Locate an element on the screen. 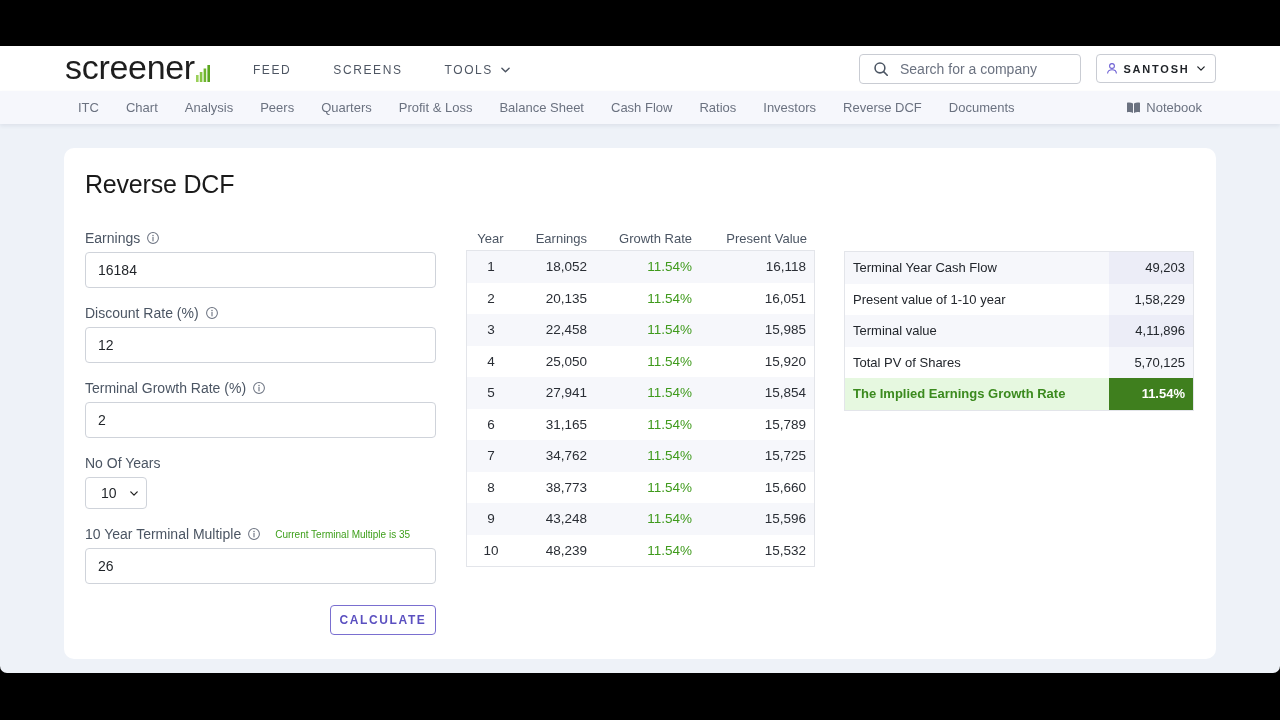 The width and height of the screenshot is (1280, 720). field-label: 10 Year Terminal Multiple is located at coordinates (163, 534).